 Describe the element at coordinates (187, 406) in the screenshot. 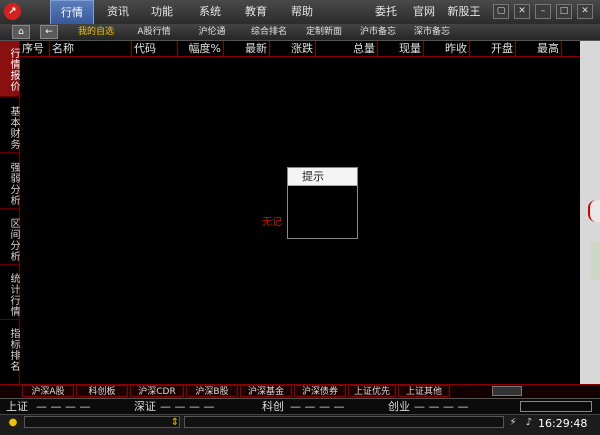

I see `index-shenzhen-values: — — — —` at that location.